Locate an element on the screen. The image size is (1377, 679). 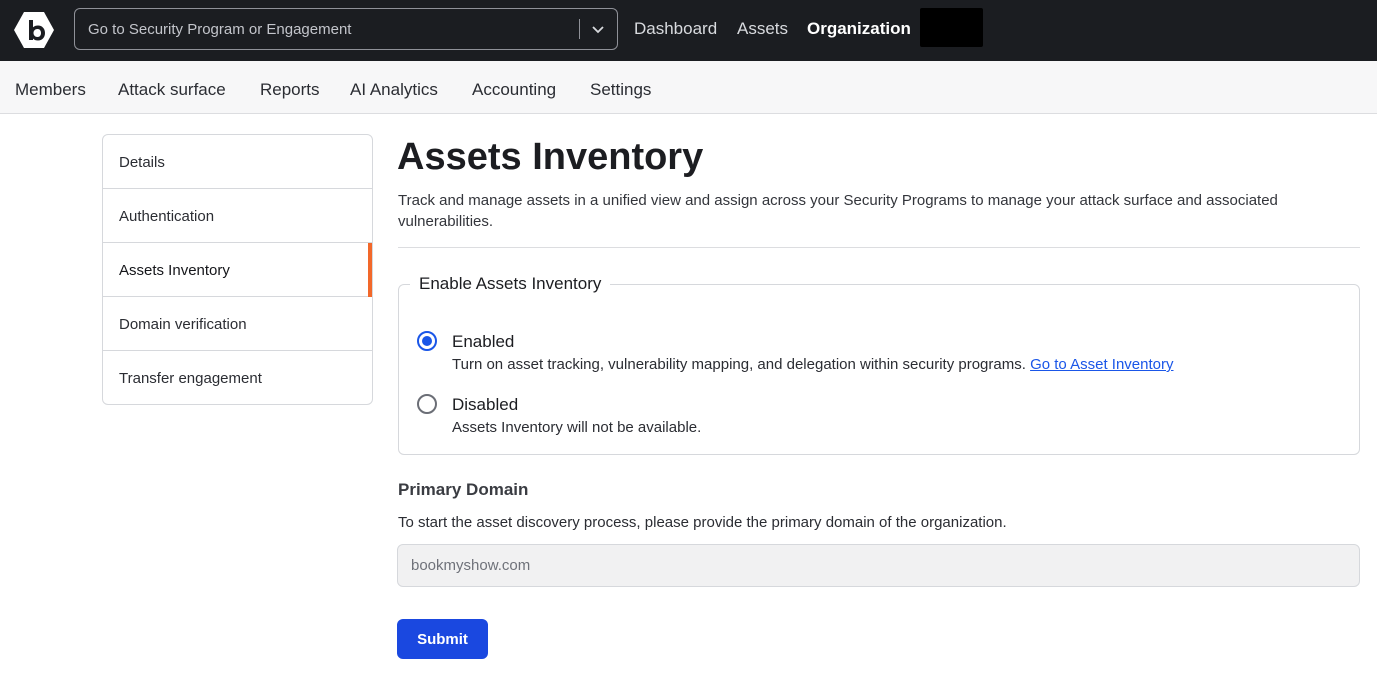
primary-domain-label: Primary Domain is located at coordinates (463, 489).